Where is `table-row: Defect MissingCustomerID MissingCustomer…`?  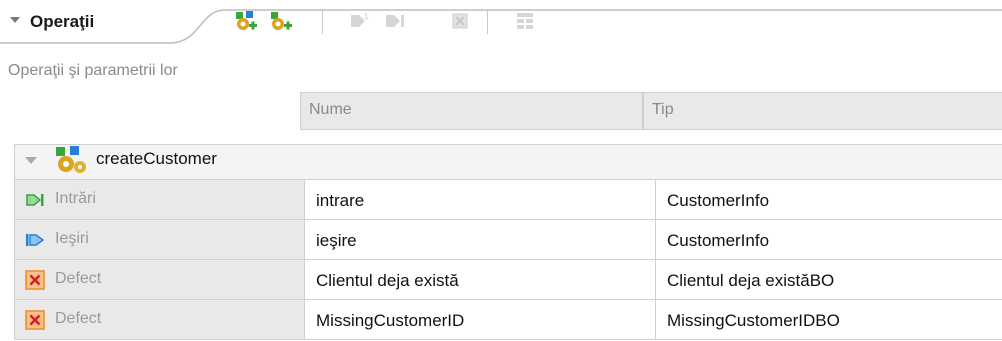
table-row: Defect MissingCustomerID MissingCustomer… is located at coordinates (508, 320).